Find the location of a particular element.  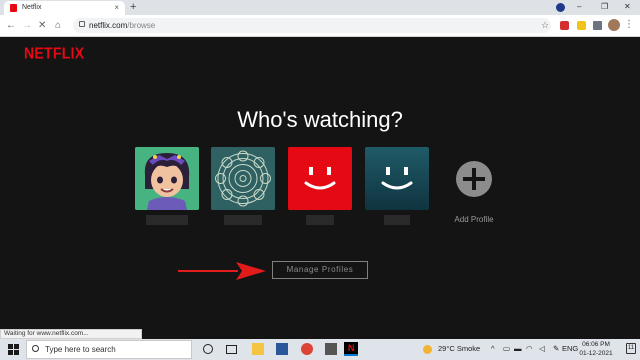

forward-icon: → is located at coordinates (27, 25).